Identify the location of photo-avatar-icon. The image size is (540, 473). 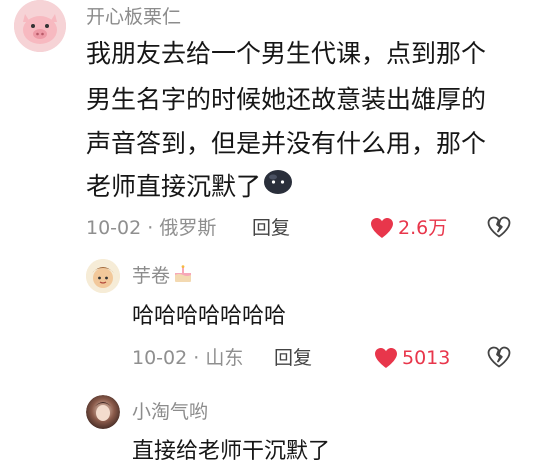
(103, 412).